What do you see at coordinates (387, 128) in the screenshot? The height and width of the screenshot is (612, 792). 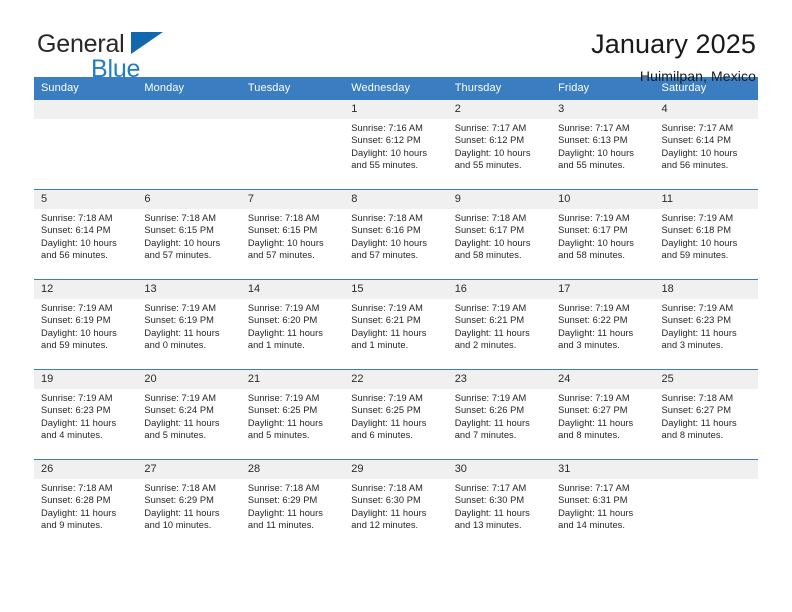 I see `sunrise-text: Sunrise: 7:16 AM` at bounding box center [387, 128].